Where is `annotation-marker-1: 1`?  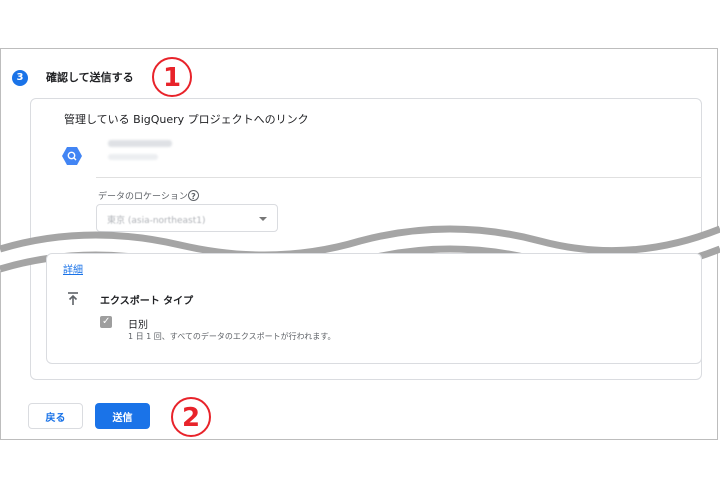 annotation-marker-1: 1 is located at coordinates (172, 77).